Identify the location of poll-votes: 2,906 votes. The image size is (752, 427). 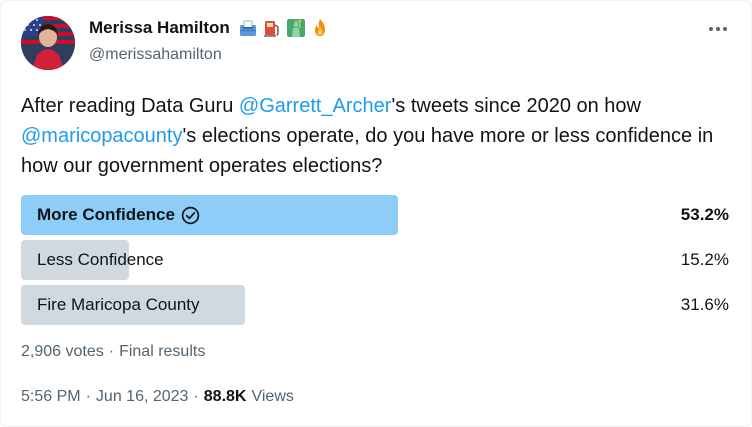
(62, 351).